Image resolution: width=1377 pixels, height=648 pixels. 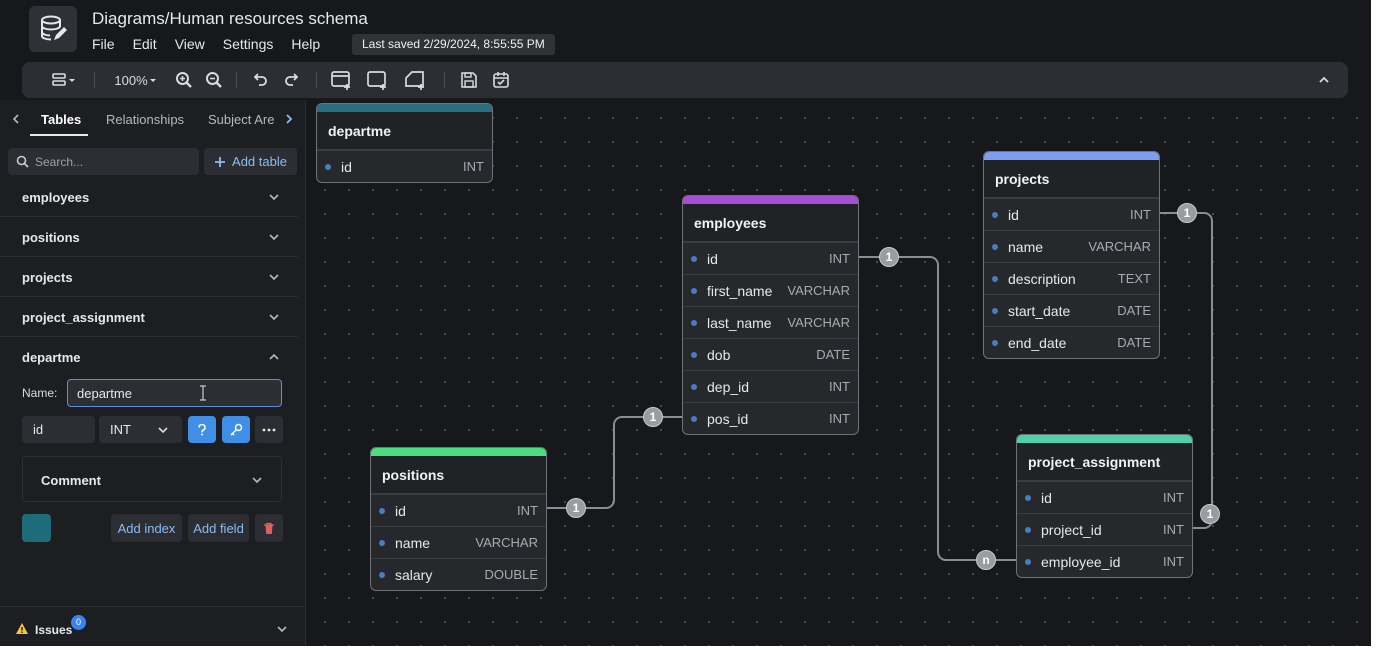 What do you see at coordinates (1104, 462) in the screenshot?
I see `table-header: project_assignment` at bounding box center [1104, 462].